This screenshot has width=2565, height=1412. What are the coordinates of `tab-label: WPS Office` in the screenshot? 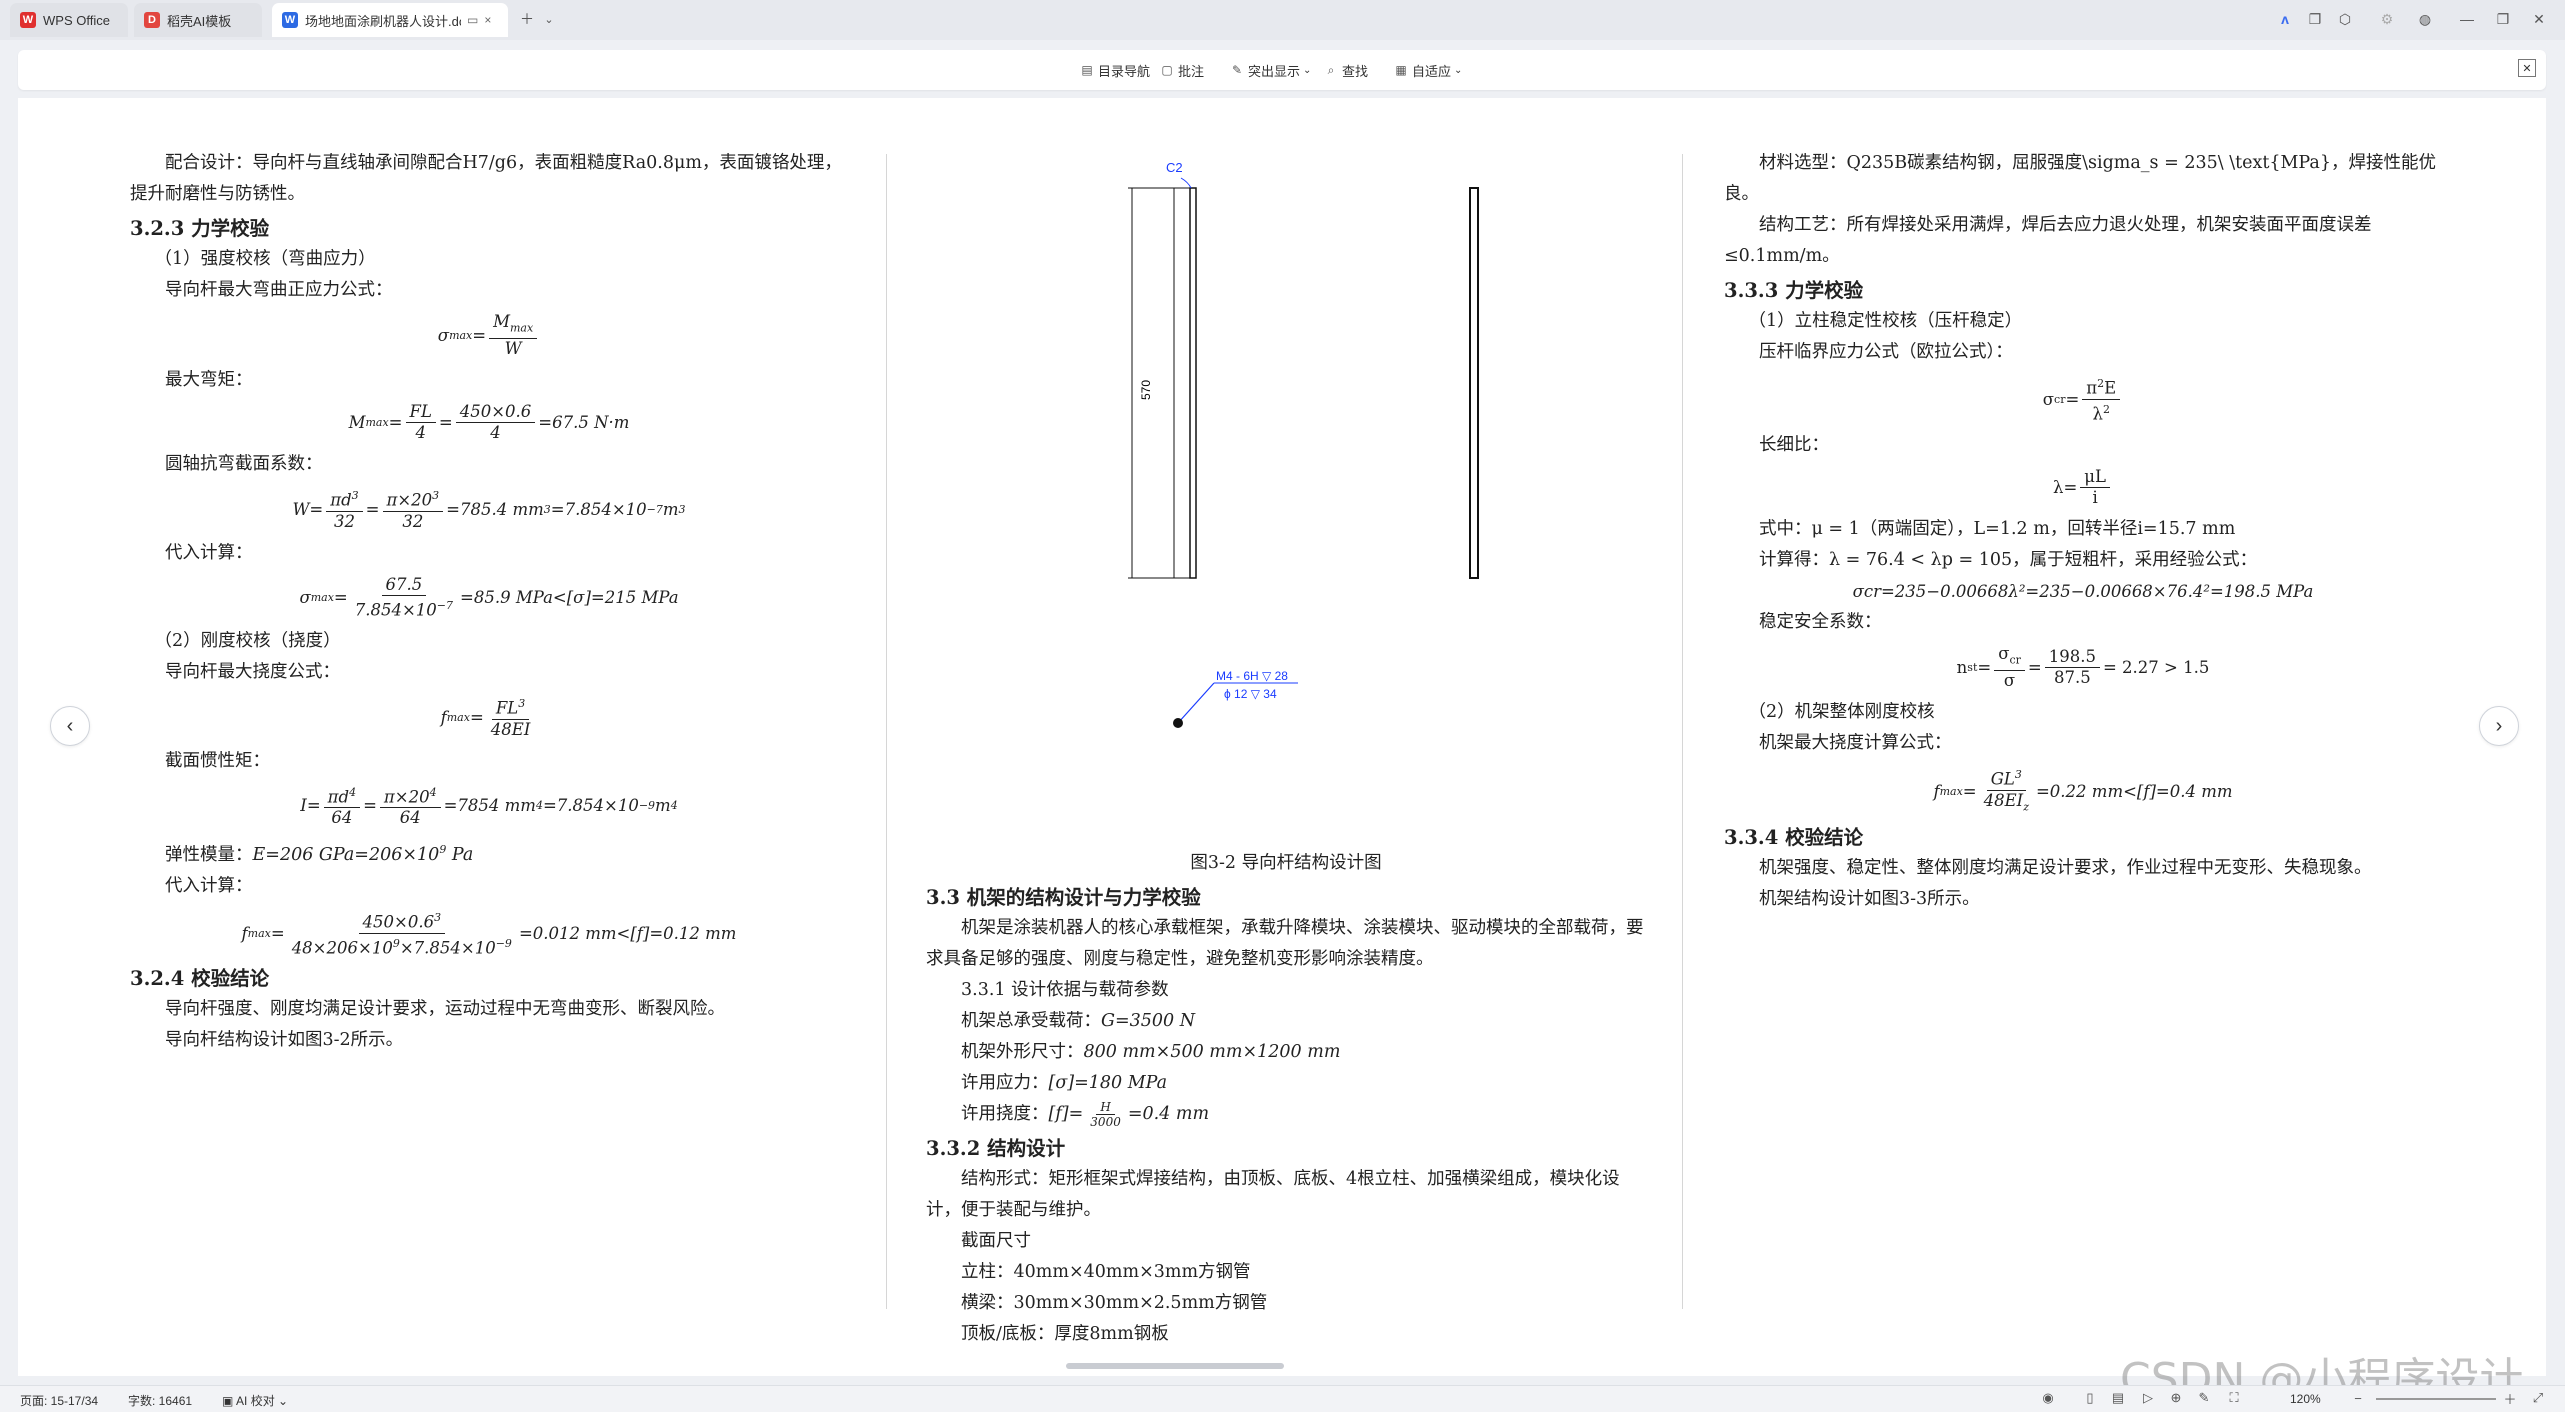 It's located at (76, 20).